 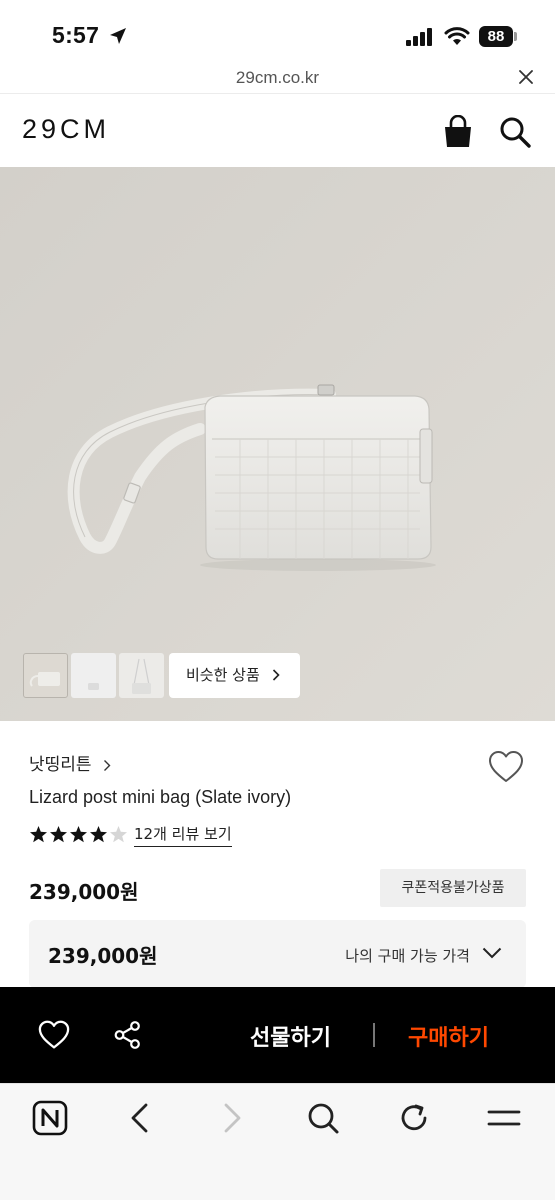 What do you see at coordinates (78, 834) in the screenshot?
I see `star-rating` at bounding box center [78, 834].